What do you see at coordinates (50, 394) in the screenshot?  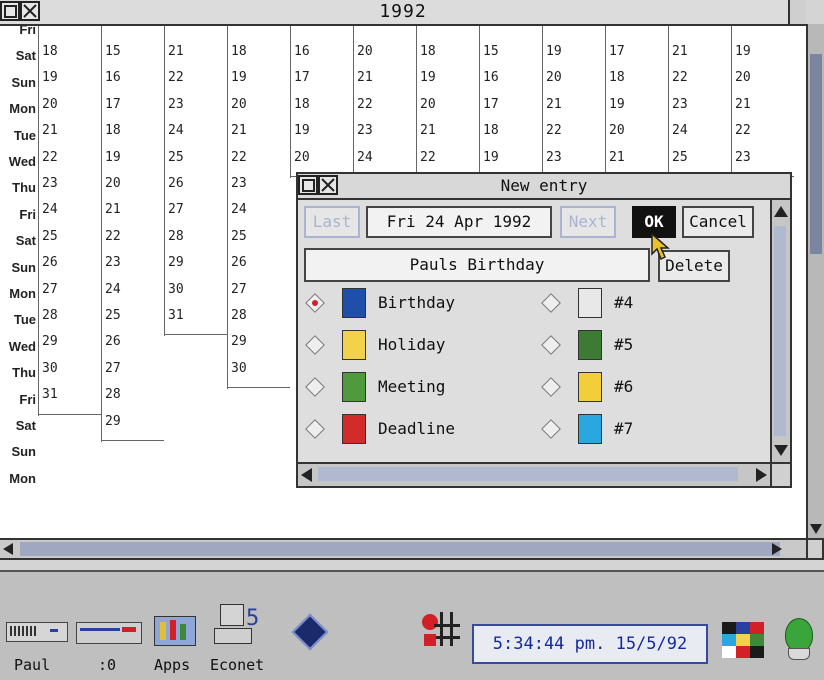 I see `date-cell: 31` at bounding box center [50, 394].